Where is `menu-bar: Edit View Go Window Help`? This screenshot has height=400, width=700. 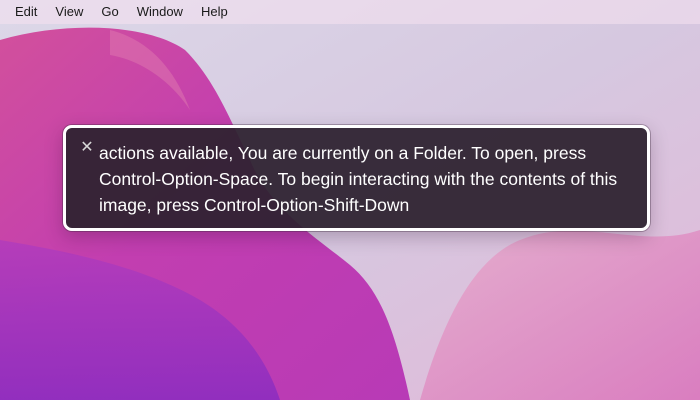
menu-bar: Edit View Go Window Help is located at coordinates (350, 12).